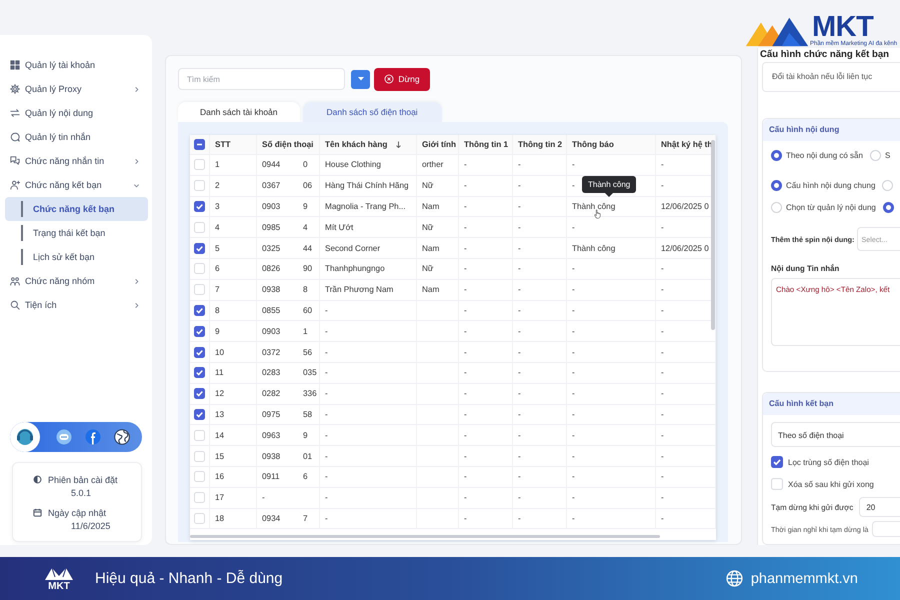 This screenshot has height=600, width=900. I want to click on table-cell: Second Corner, so click(368, 248).